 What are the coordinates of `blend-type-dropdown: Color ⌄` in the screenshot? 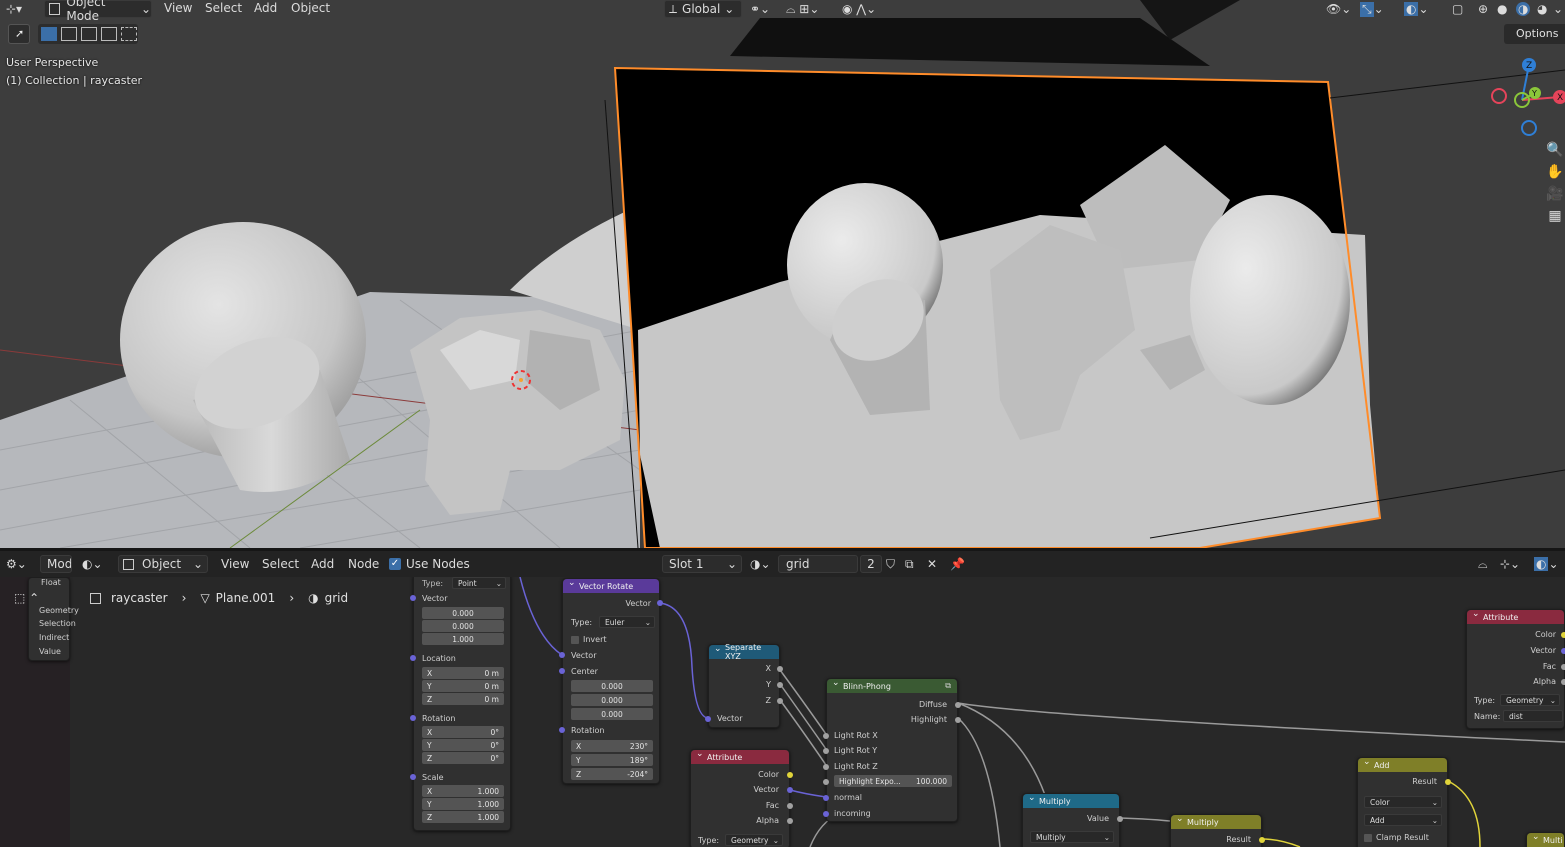 It's located at (1403, 802).